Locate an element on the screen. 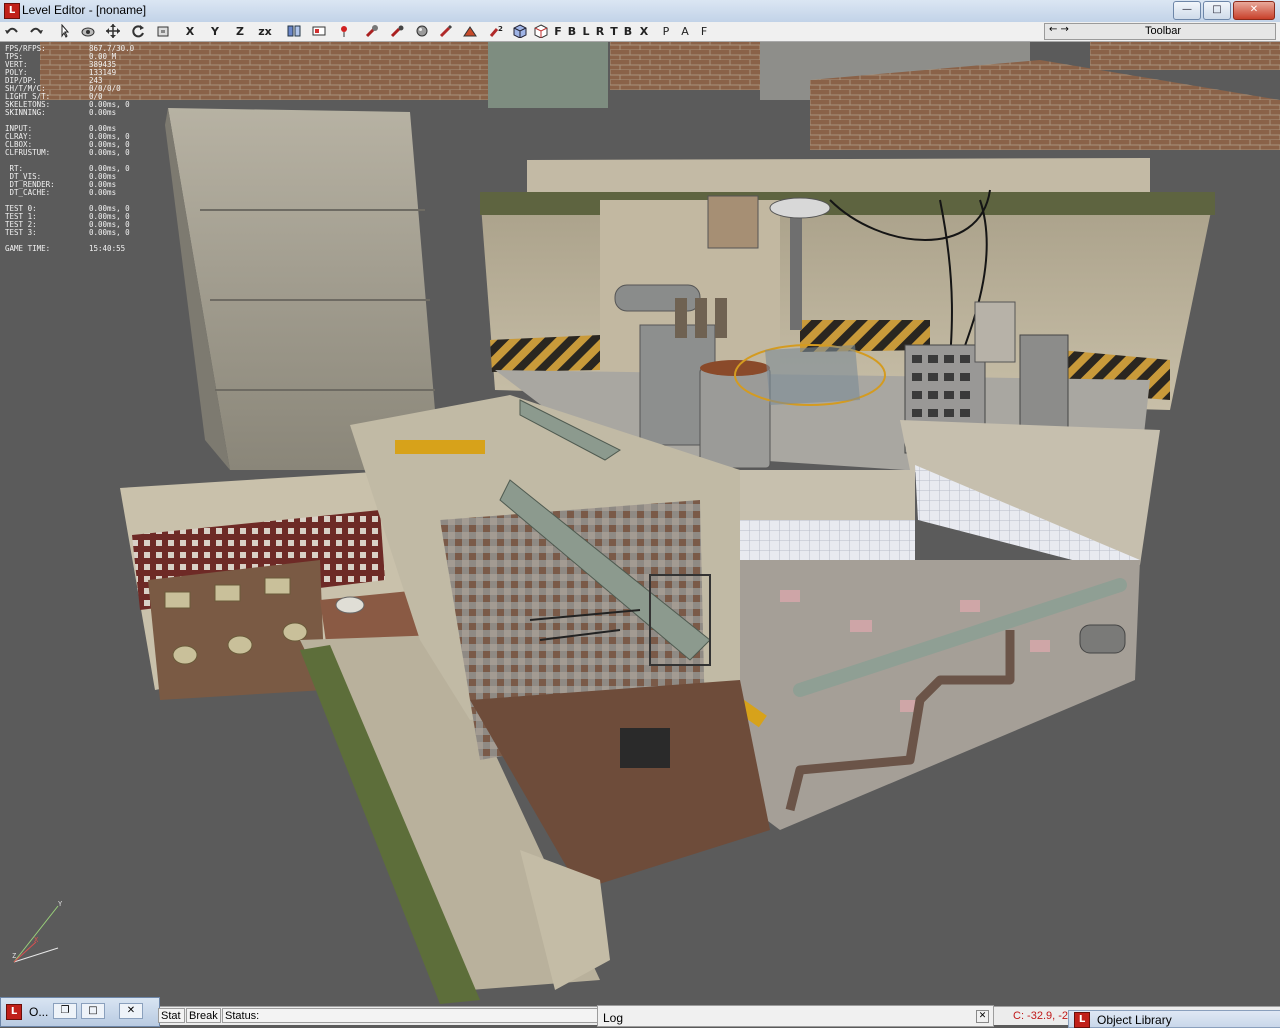  select-tool-button is located at coordinates (64, 31).